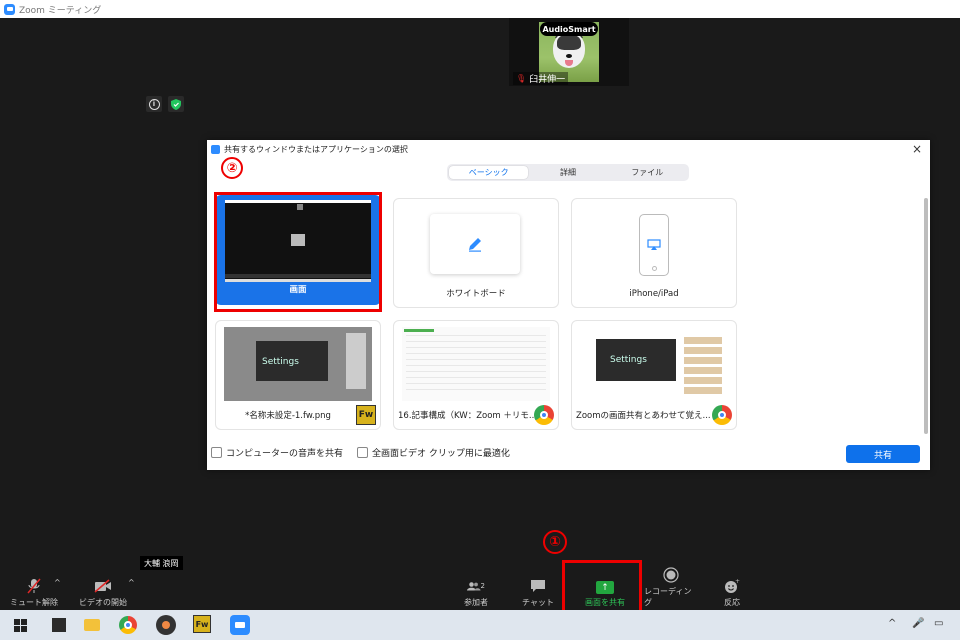 This screenshot has width=960, height=640. I want to click on dialog-title: 共有するウィンドウまたはアプリケーションの選択, so click(316, 149).